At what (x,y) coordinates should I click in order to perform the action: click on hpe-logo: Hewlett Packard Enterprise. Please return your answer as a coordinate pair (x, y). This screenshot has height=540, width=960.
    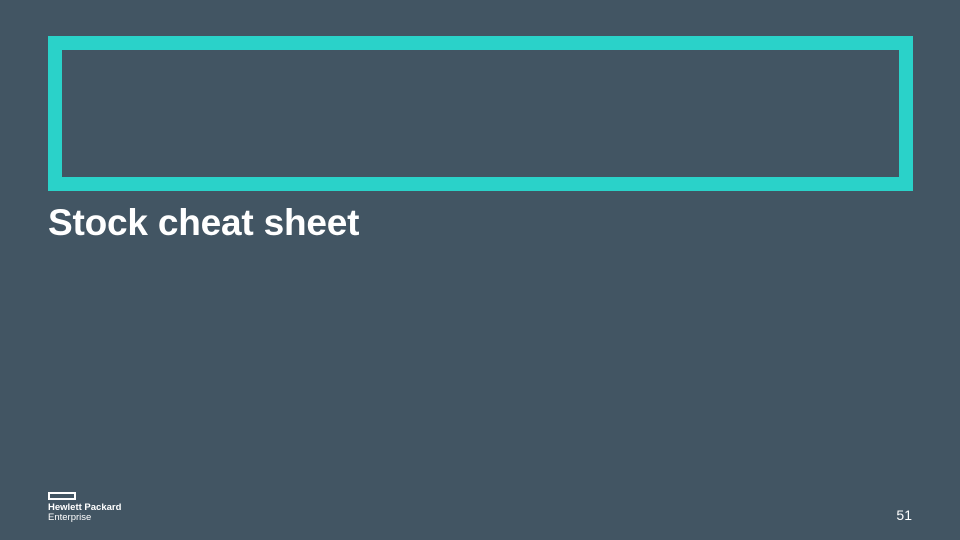
    Looking at the image, I should click on (93, 509).